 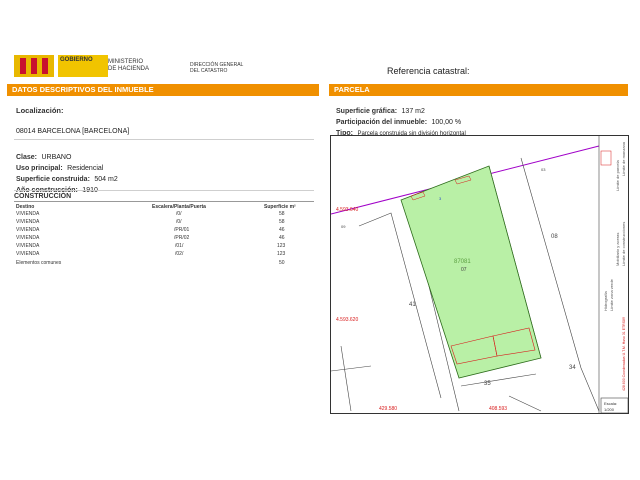 What do you see at coordinates (572, 368) in the screenshot?
I see `neighbor-parcel-label: 34` at bounding box center [572, 368].